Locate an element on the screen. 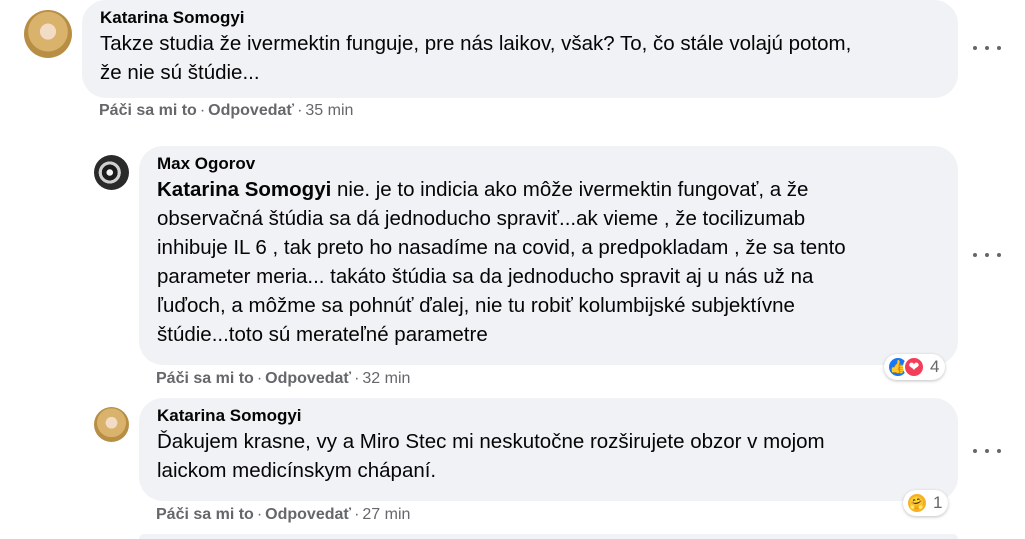 The image size is (1025, 539). comment-actions: Páči sa mi to · Odpovedať · 32 min is located at coordinates (283, 378).